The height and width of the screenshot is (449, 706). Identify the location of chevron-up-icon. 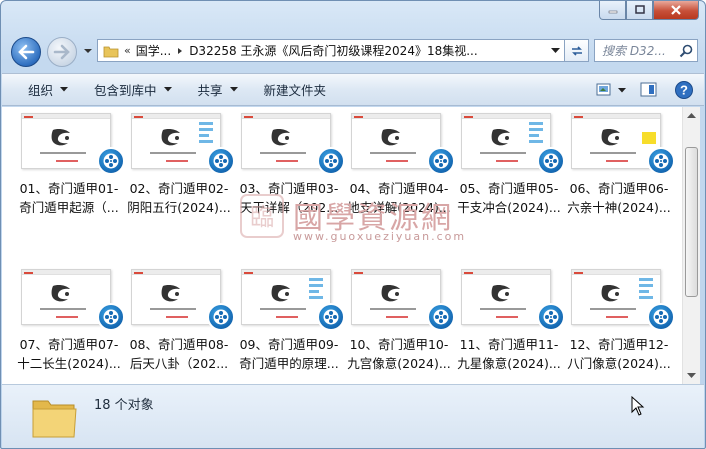
(691, 115).